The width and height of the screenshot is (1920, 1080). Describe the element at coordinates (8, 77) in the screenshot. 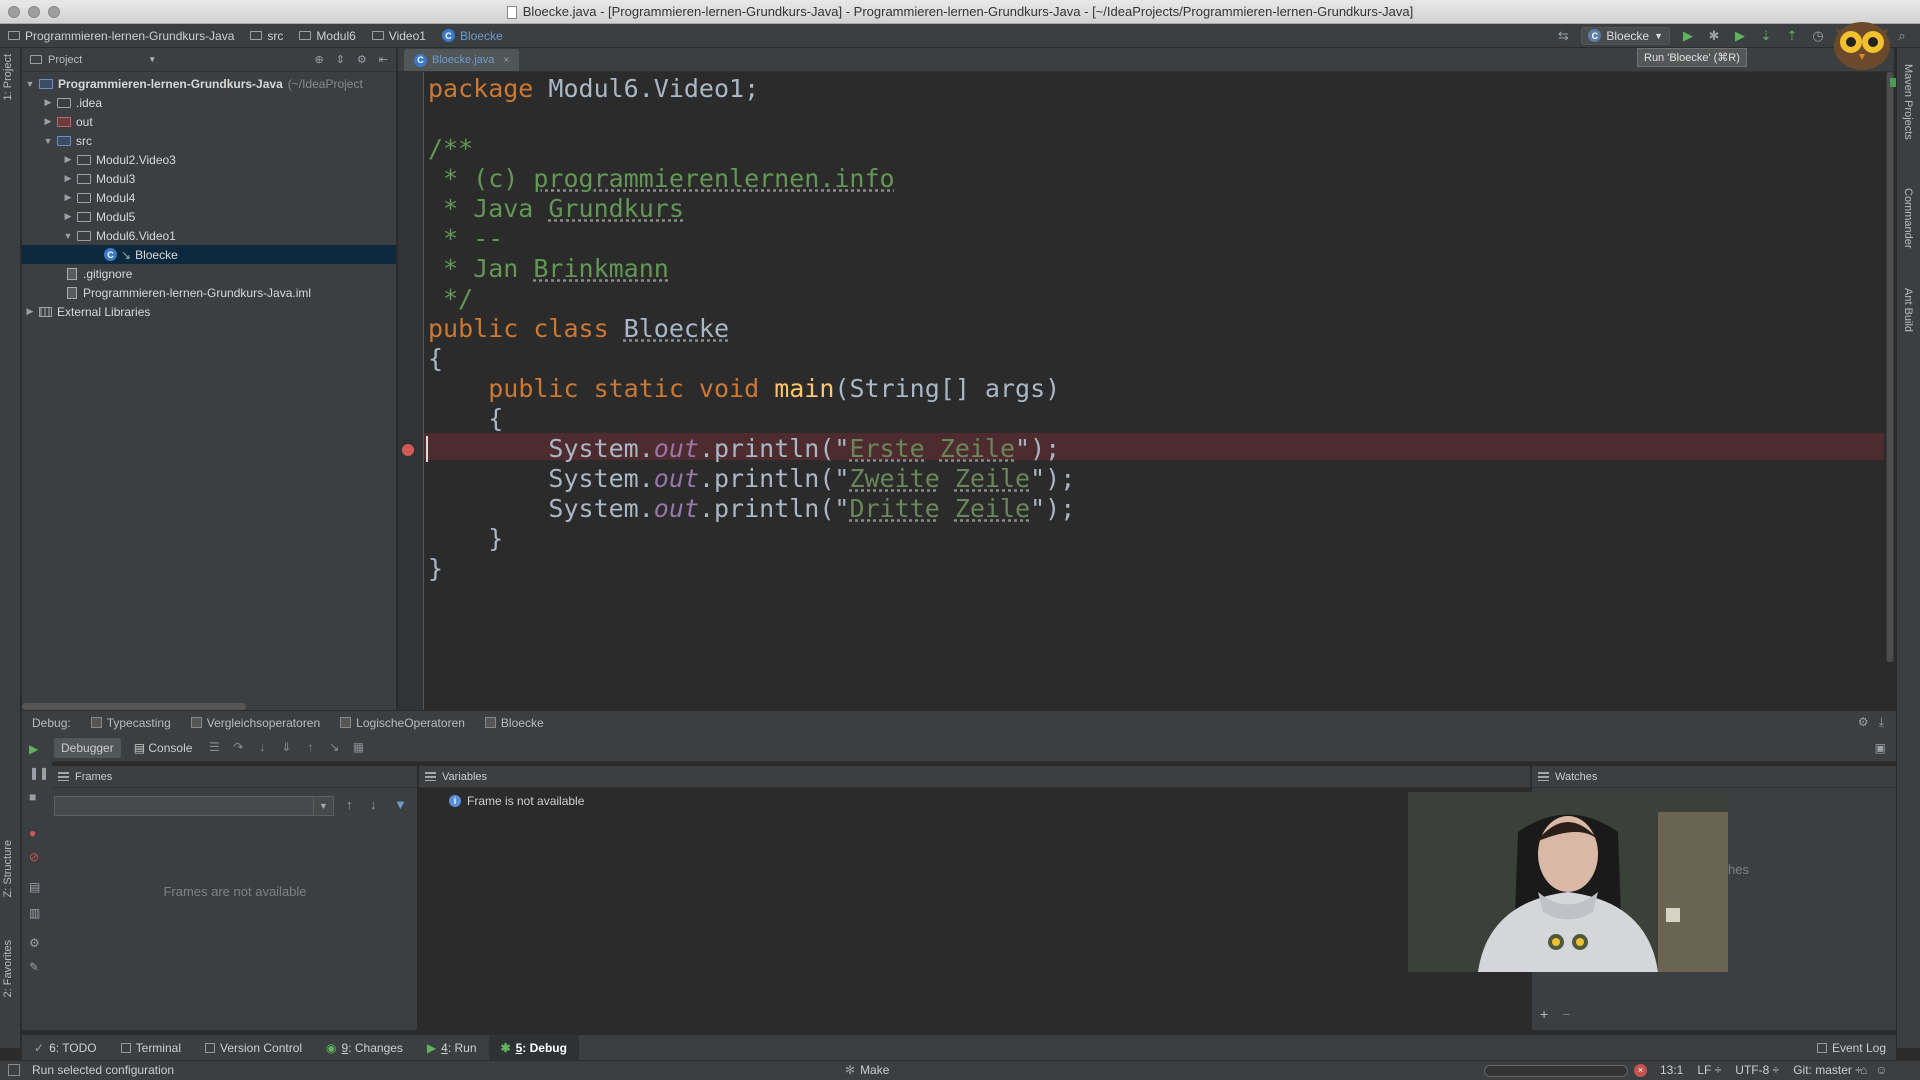

I see `project-tool-tab: 1: Project` at that location.